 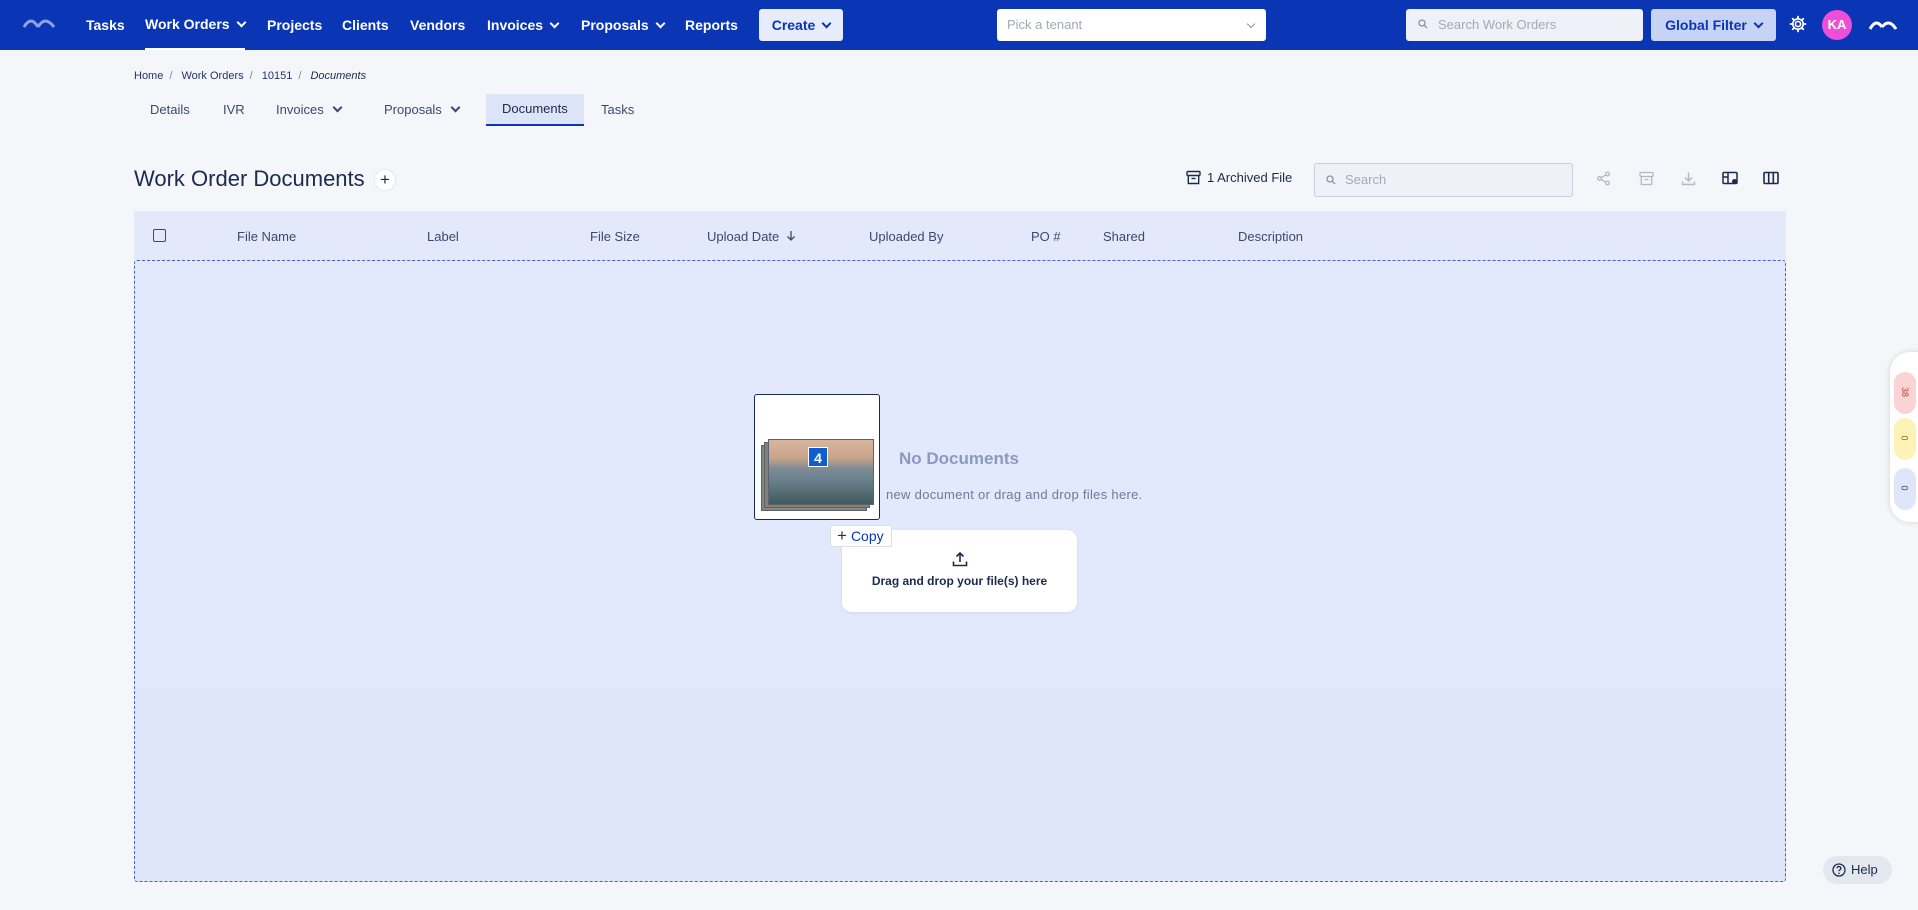 I want to click on create-button: Create, so click(x=801, y=25).